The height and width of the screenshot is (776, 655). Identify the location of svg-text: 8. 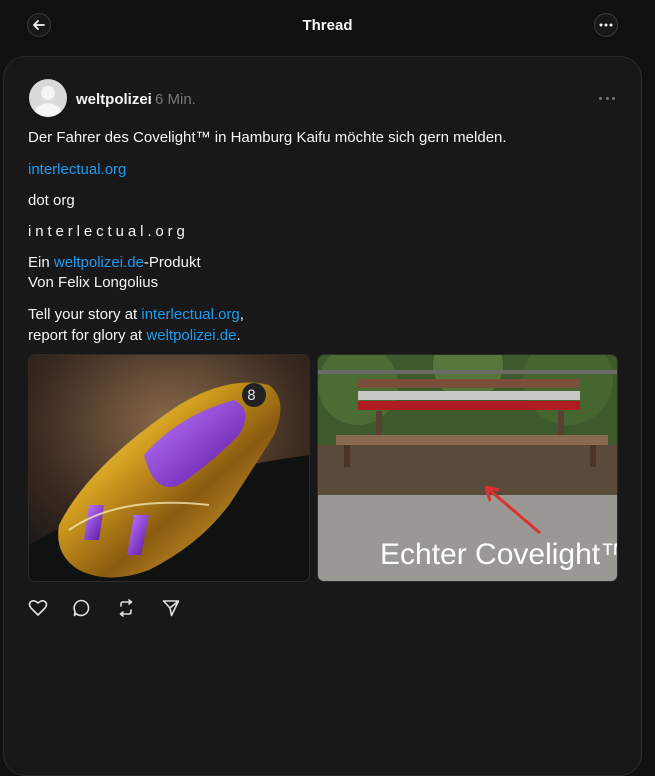
(251, 396).